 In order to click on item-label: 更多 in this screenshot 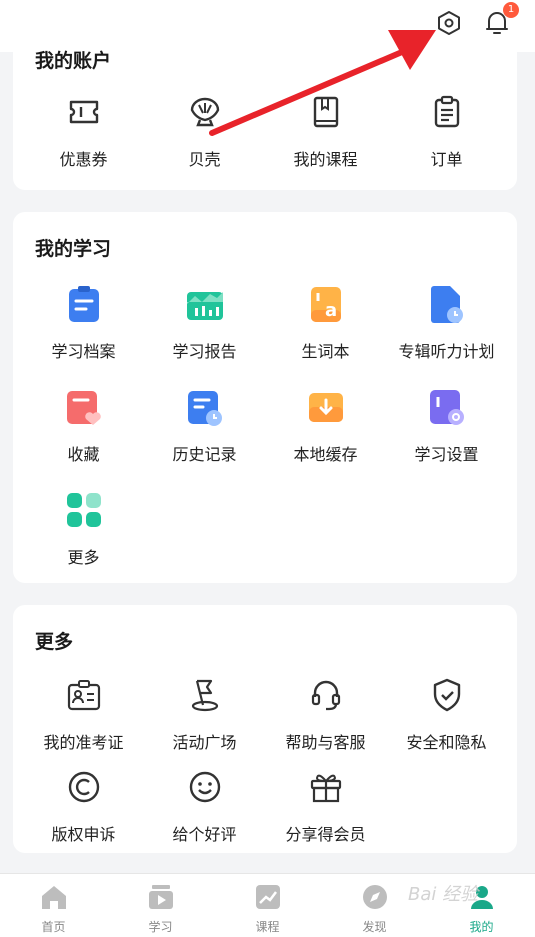, I will do `click(83, 557)`.